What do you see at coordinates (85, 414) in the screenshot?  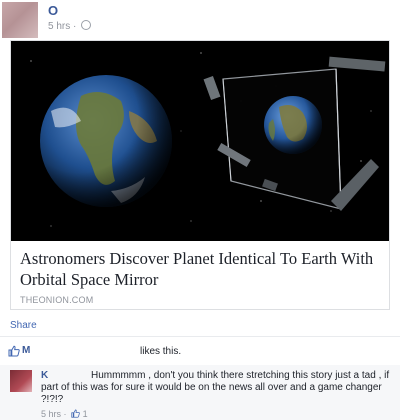 I see `comment-like-count: 1` at bounding box center [85, 414].